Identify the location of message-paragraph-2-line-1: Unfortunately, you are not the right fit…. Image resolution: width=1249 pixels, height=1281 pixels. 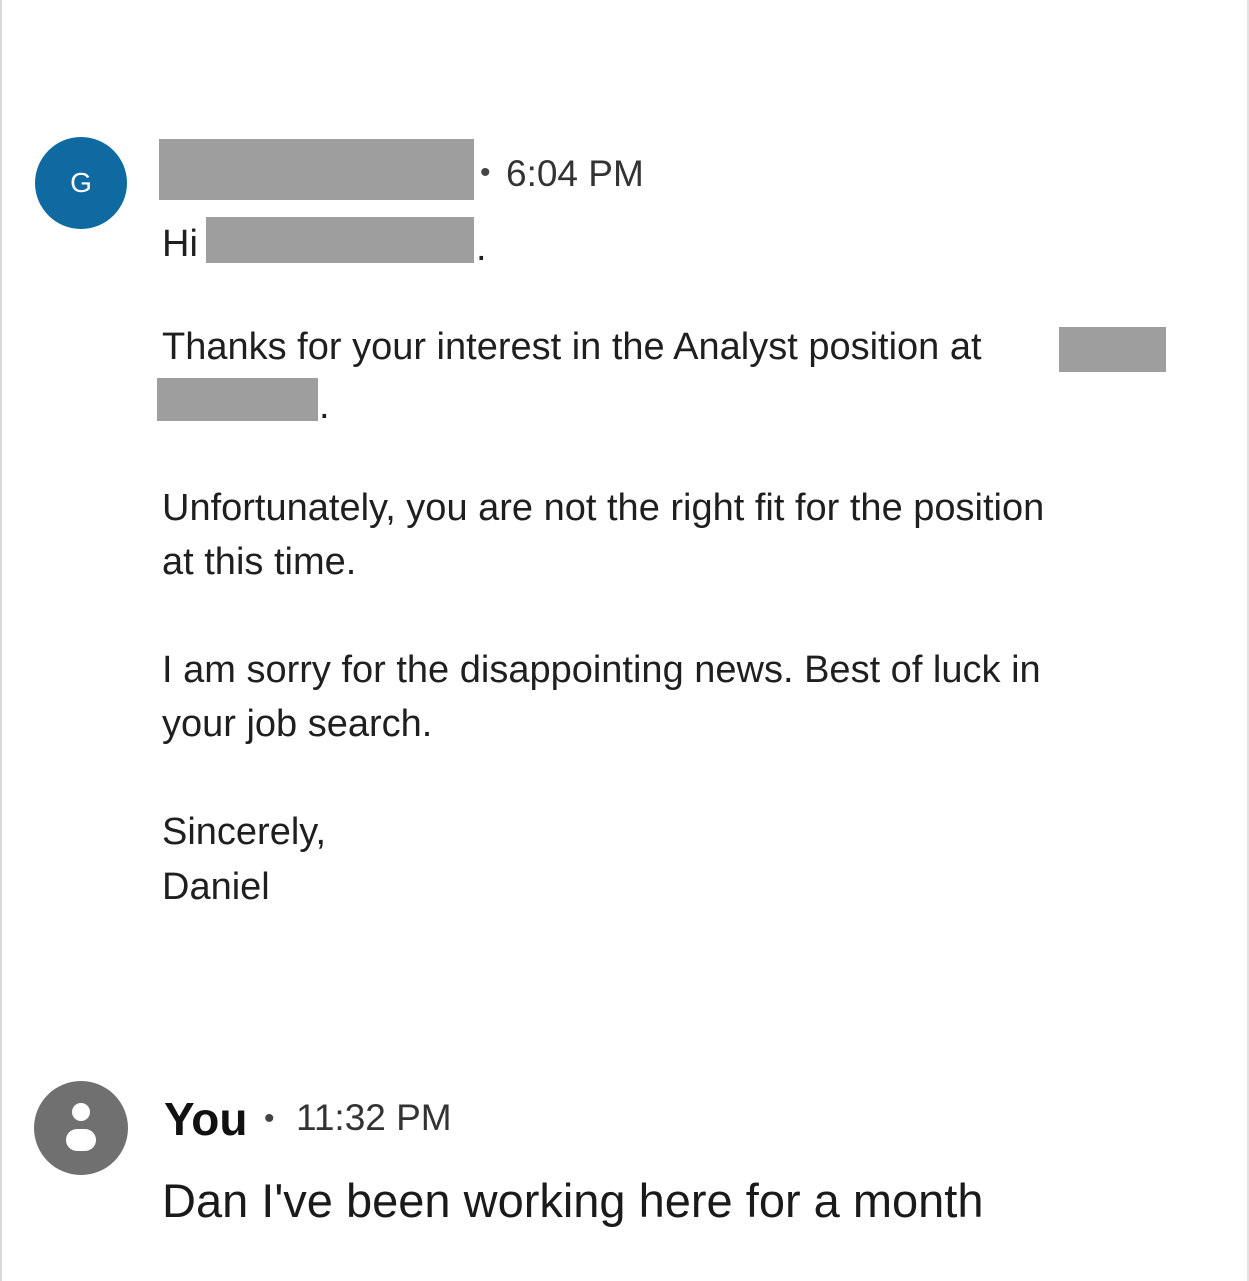
(603, 508).